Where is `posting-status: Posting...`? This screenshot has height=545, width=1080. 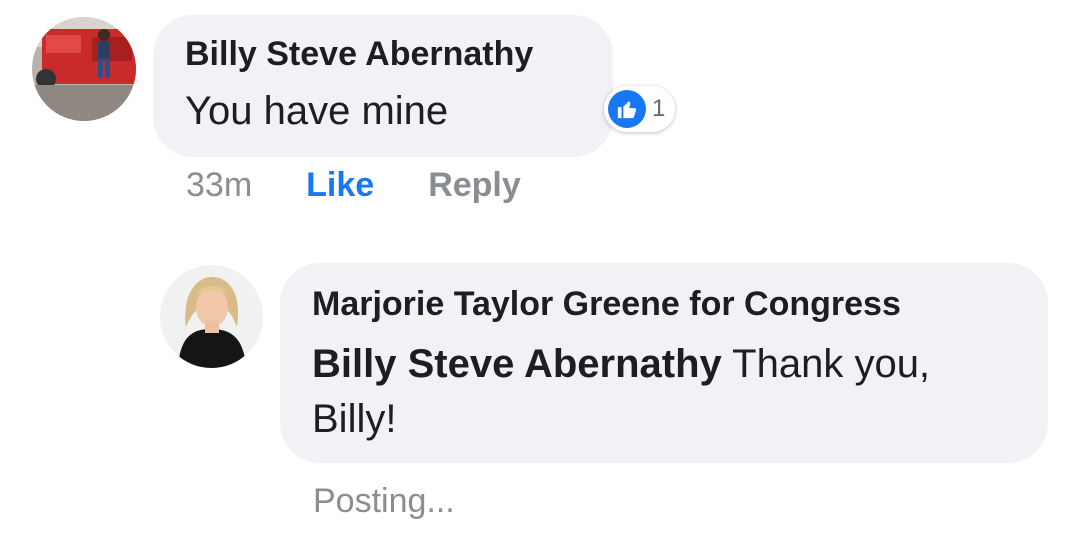 posting-status: Posting... is located at coordinates (384, 501).